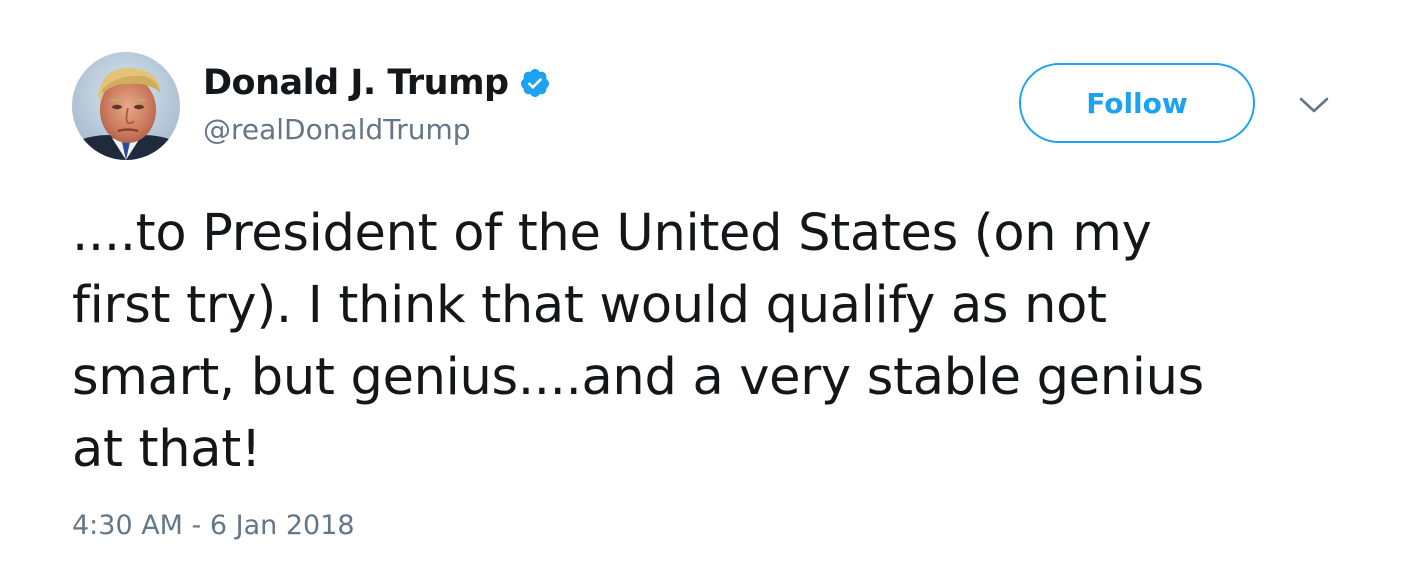 Image resolution: width=1406 pixels, height=566 pixels. Describe the element at coordinates (213, 525) in the screenshot. I see `tweet-timestamp: 4:30 AM - 6 Jan 2018` at that location.